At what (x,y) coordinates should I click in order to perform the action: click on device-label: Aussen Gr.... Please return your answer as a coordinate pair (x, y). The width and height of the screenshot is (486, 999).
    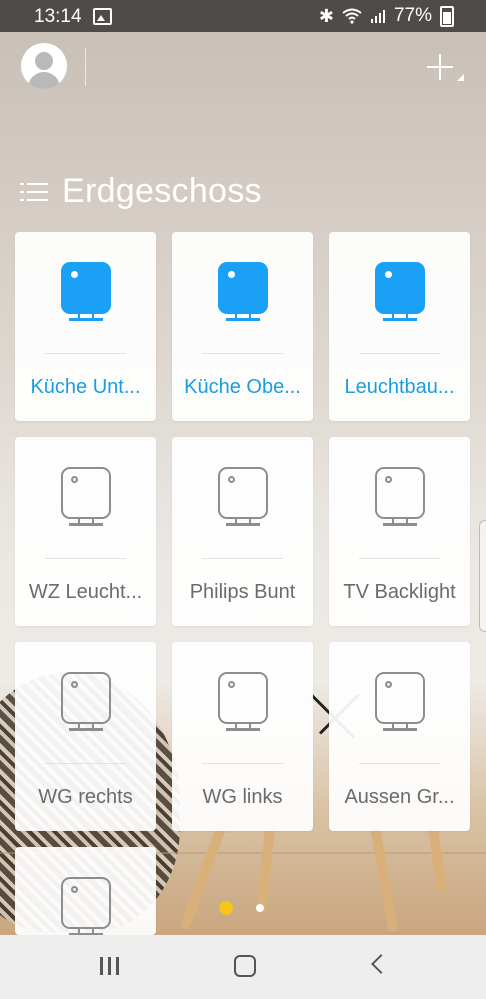
    Looking at the image, I should click on (399, 797).